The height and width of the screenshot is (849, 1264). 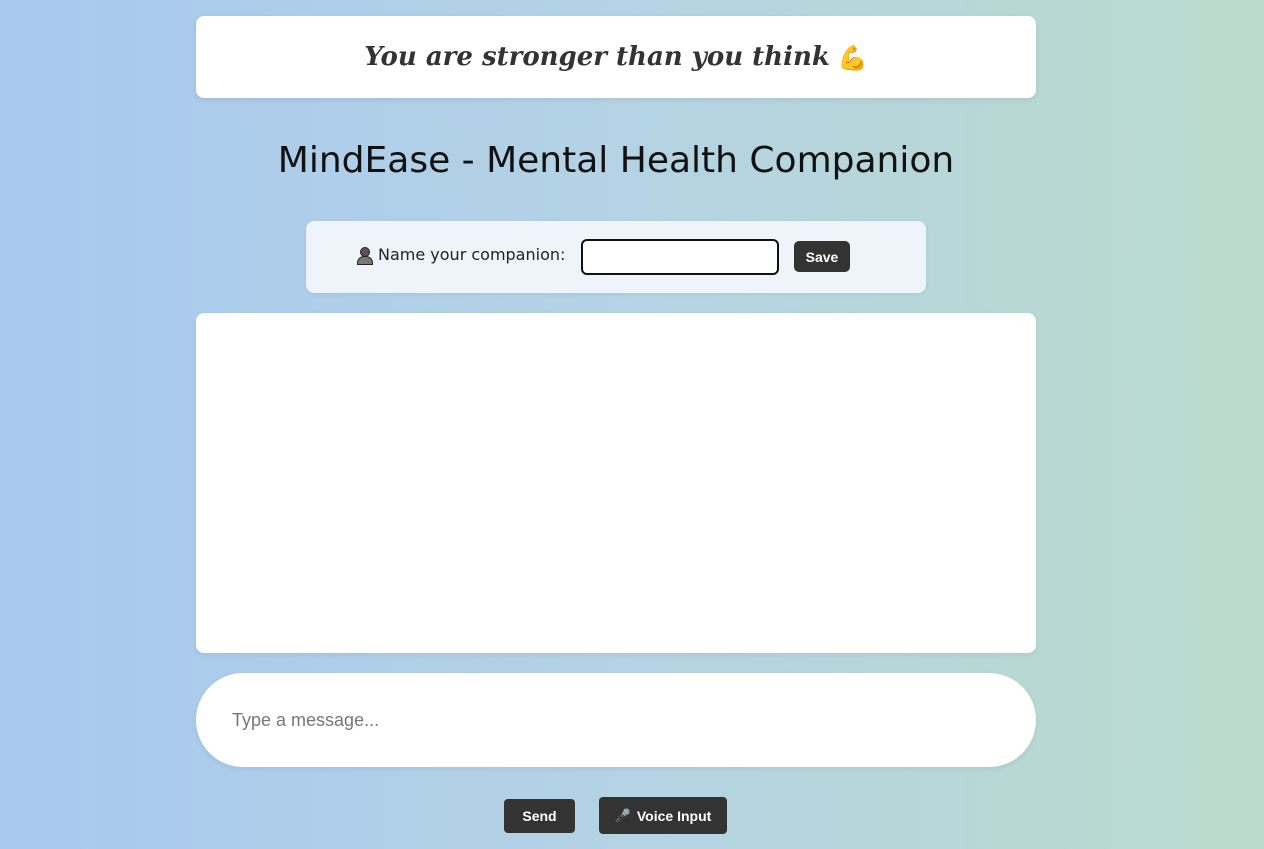 I want to click on companion-name-input, so click(x=680, y=257).